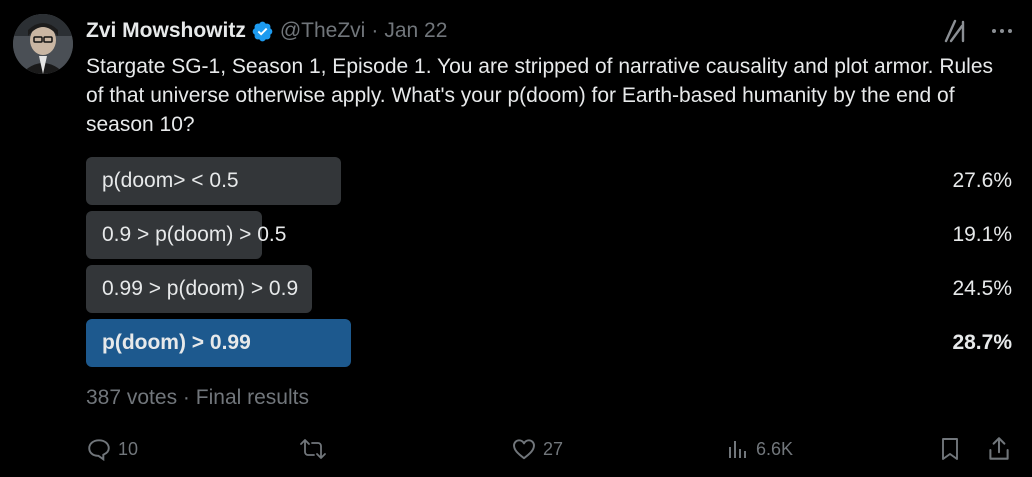 The width and height of the screenshot is (1032, 477). I want to click on avatar, so click(43, 44).